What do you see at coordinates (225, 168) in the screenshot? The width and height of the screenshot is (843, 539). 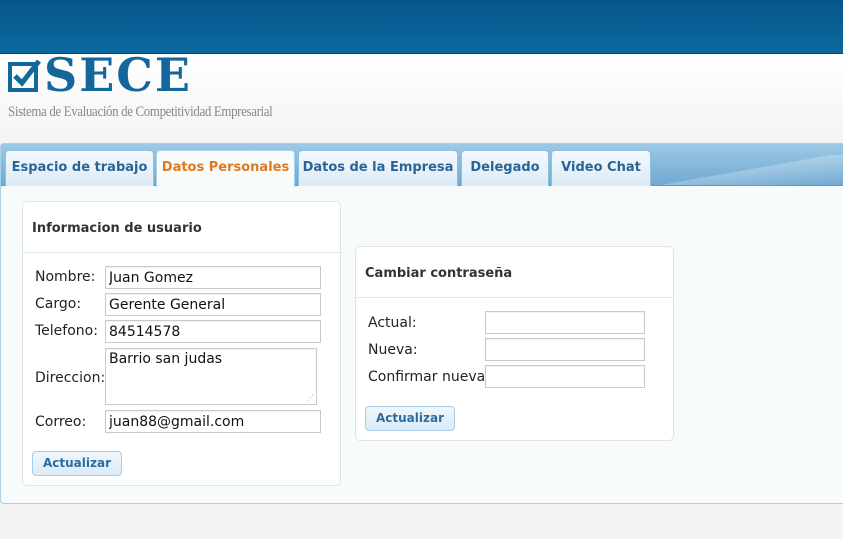 I see `tab-datos-personales: Datos Personales` at bounding box center [225, 168].